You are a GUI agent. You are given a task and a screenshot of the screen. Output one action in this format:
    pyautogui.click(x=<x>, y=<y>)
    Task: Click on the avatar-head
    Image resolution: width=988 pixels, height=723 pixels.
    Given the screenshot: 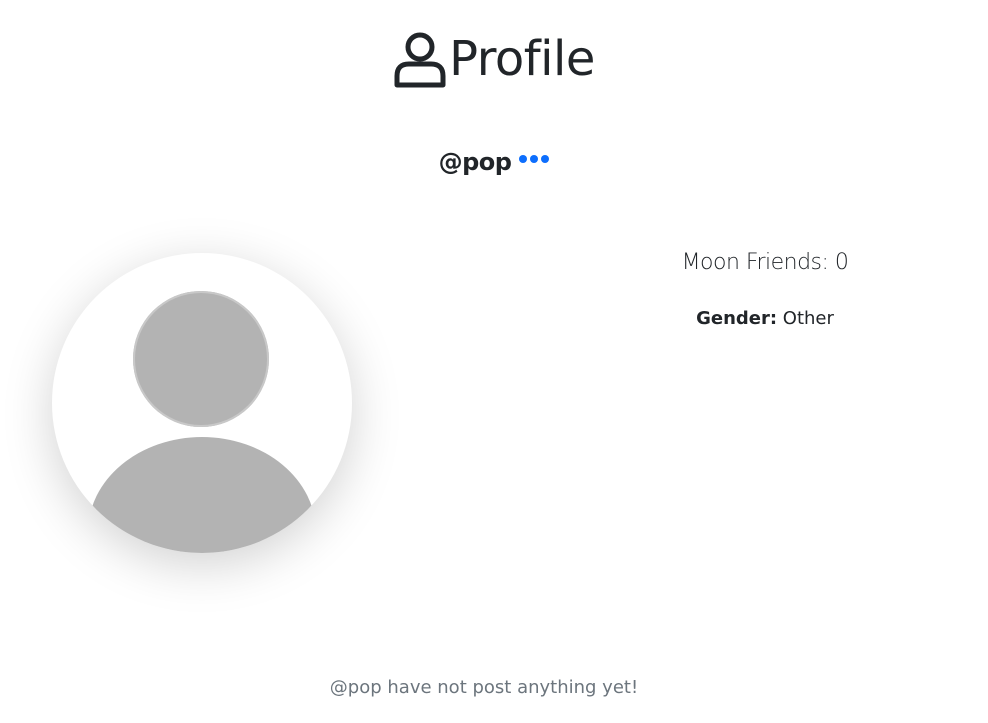 What is the action you would take?
    pyautogui.click(x=201, y=359)
    